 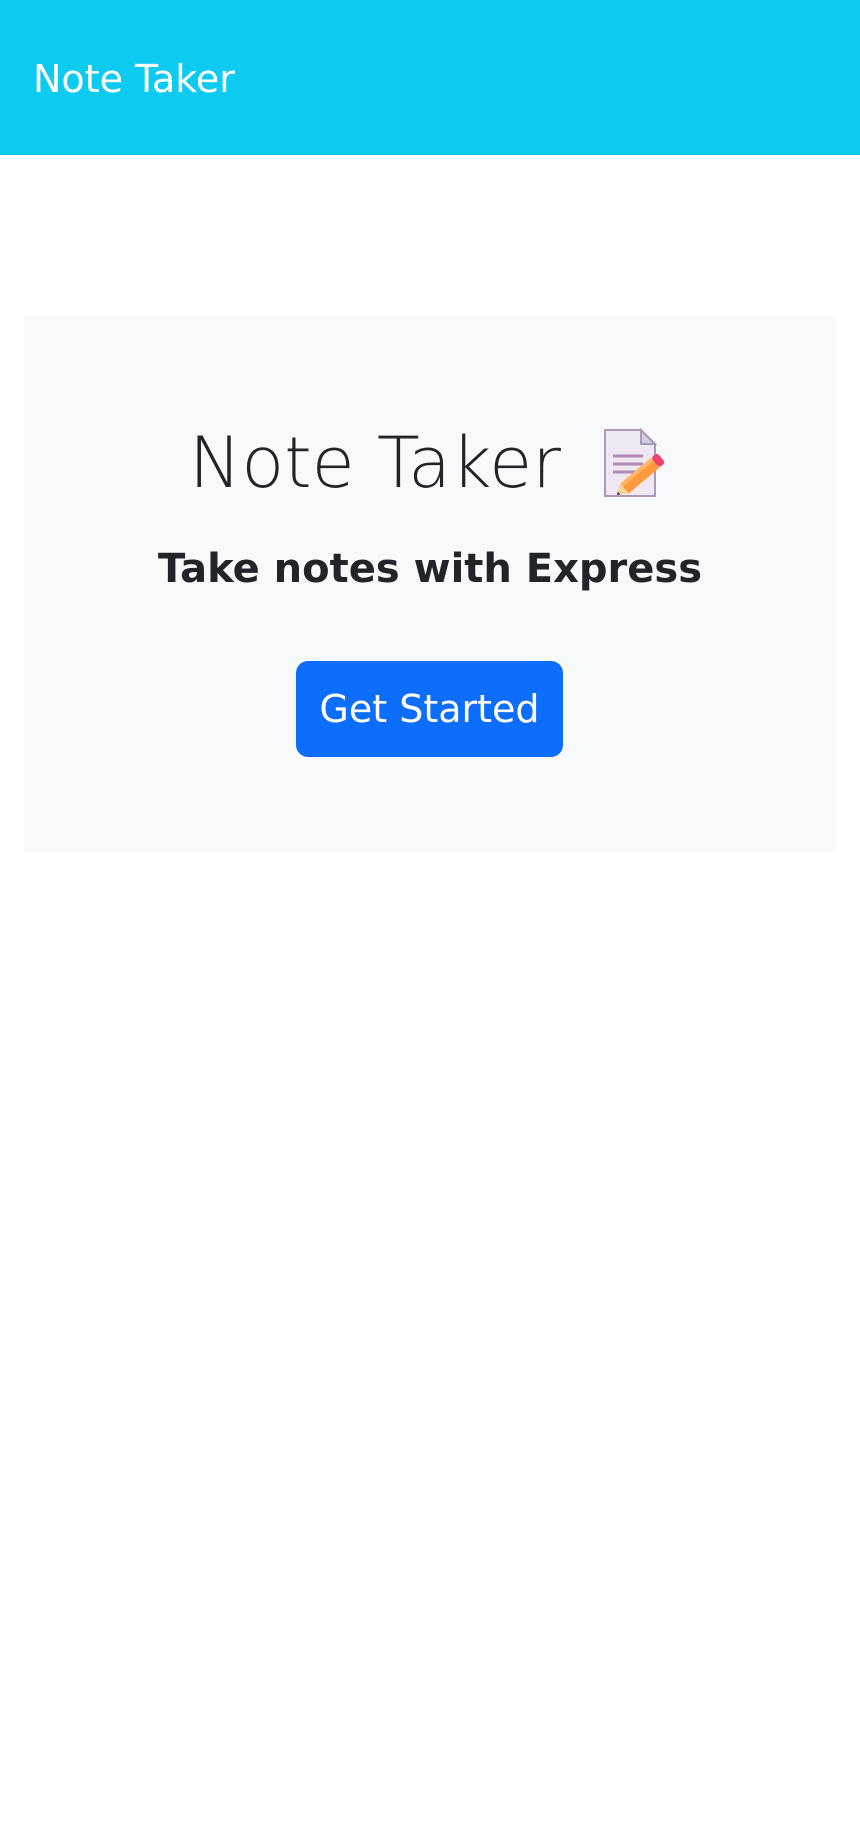 I want to click on hero-title: Note Taker, so click(x=430, y=463).